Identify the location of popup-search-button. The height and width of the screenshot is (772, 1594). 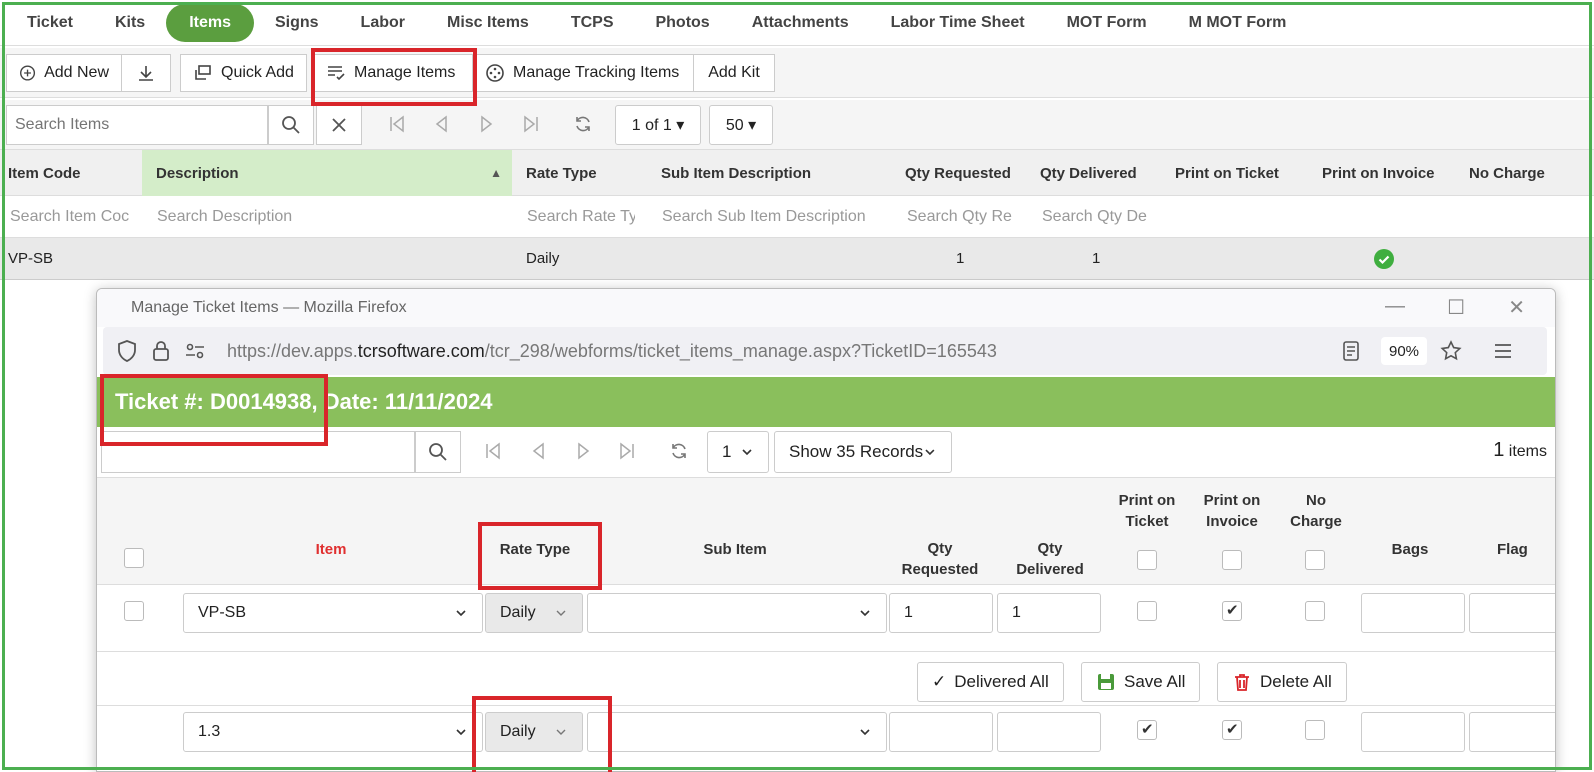
(438, 452).